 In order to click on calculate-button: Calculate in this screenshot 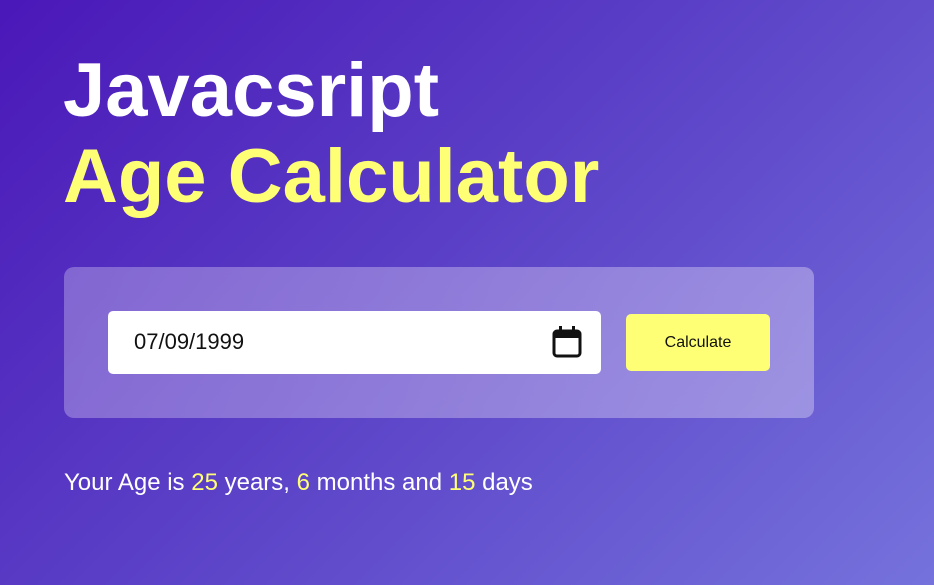, I will do `click(698, 342)`.